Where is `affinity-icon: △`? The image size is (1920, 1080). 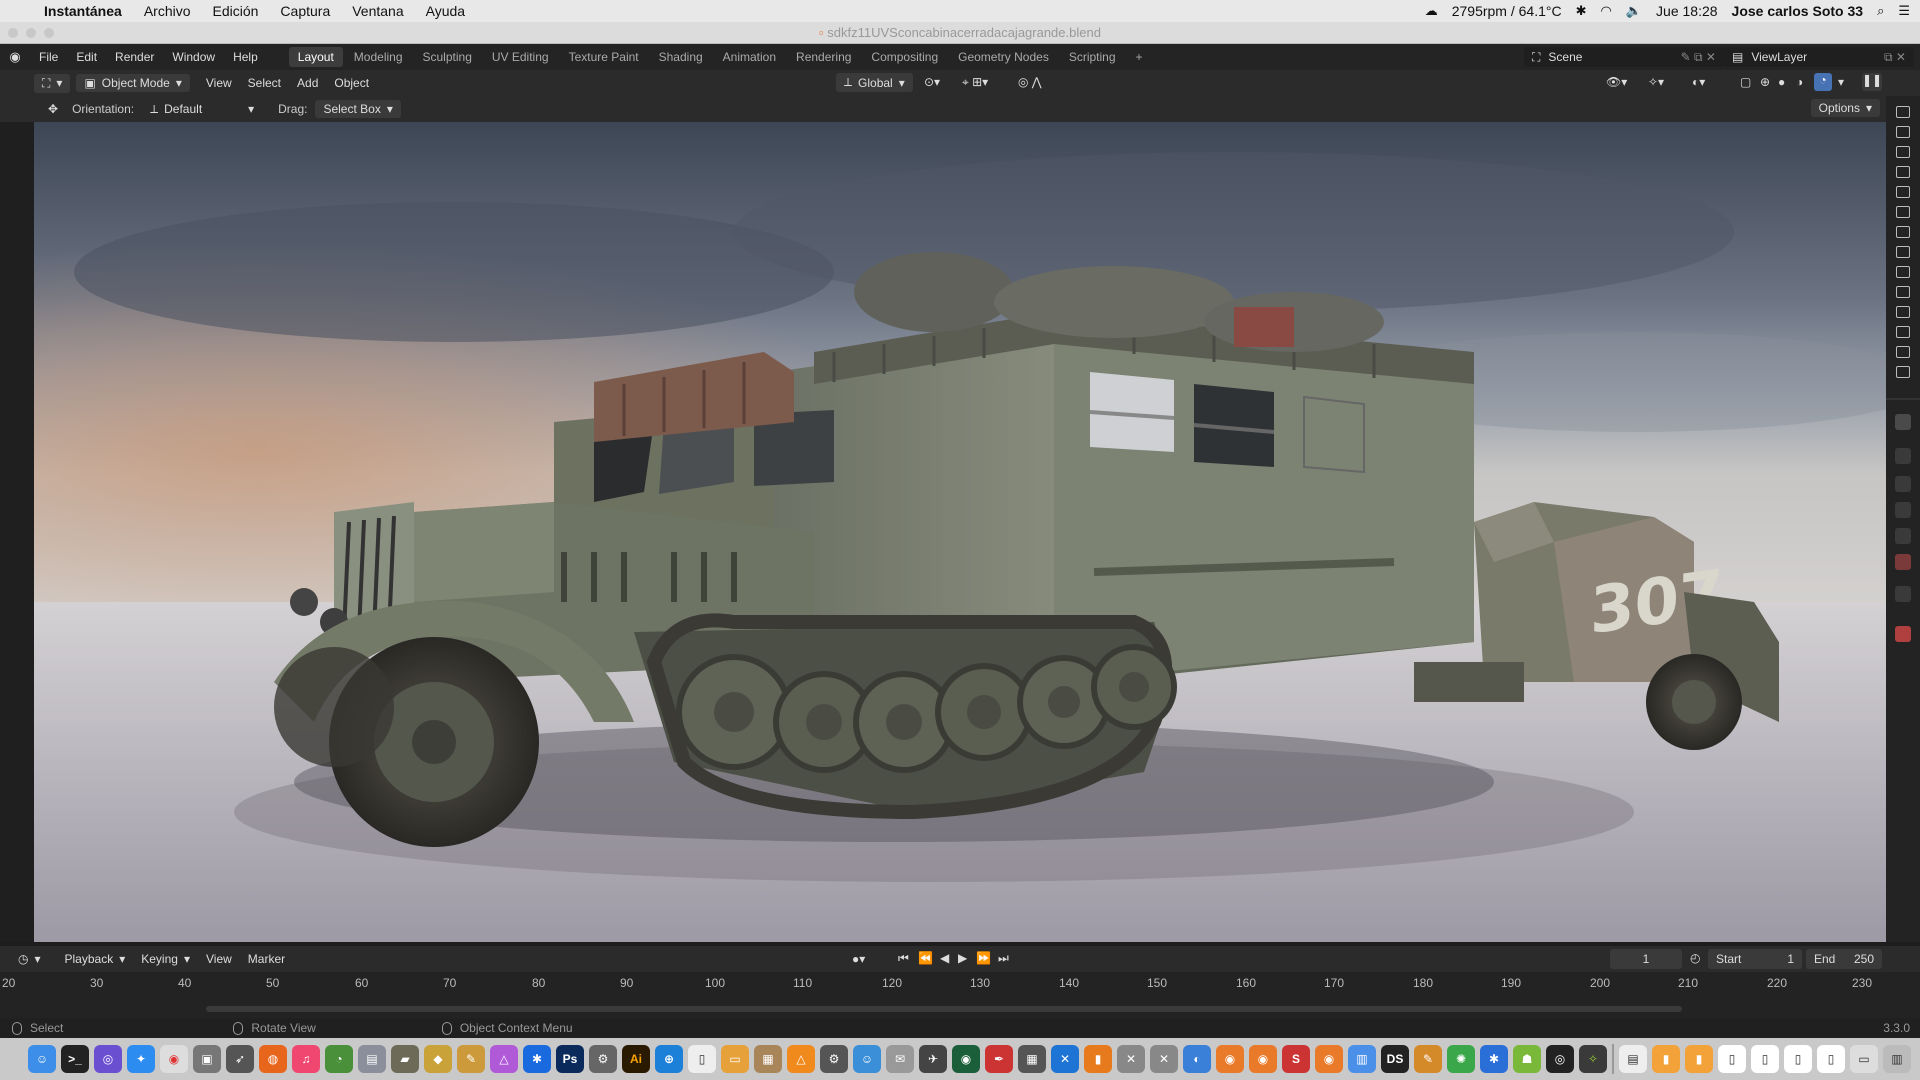 affinity-icon: △ is located at coordinates (504, 1059).